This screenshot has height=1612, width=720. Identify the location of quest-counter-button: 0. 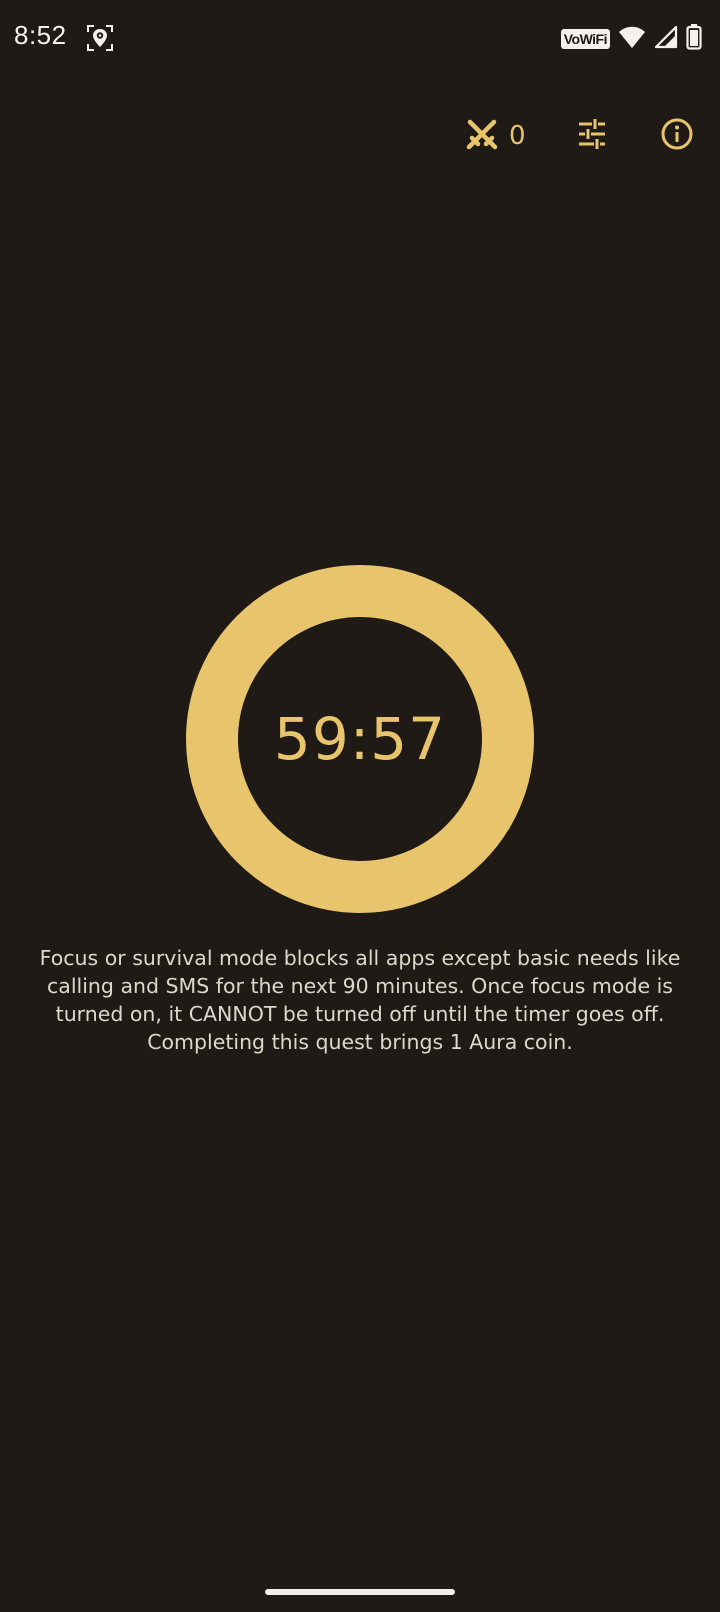
(495, 136).